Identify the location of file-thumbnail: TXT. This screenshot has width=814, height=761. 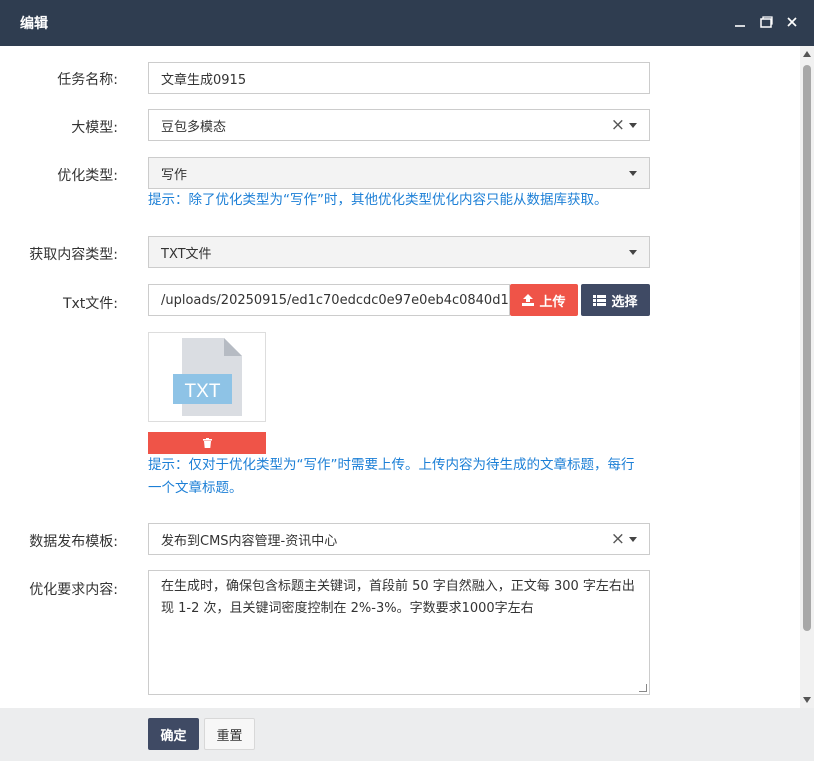
(207, 377).